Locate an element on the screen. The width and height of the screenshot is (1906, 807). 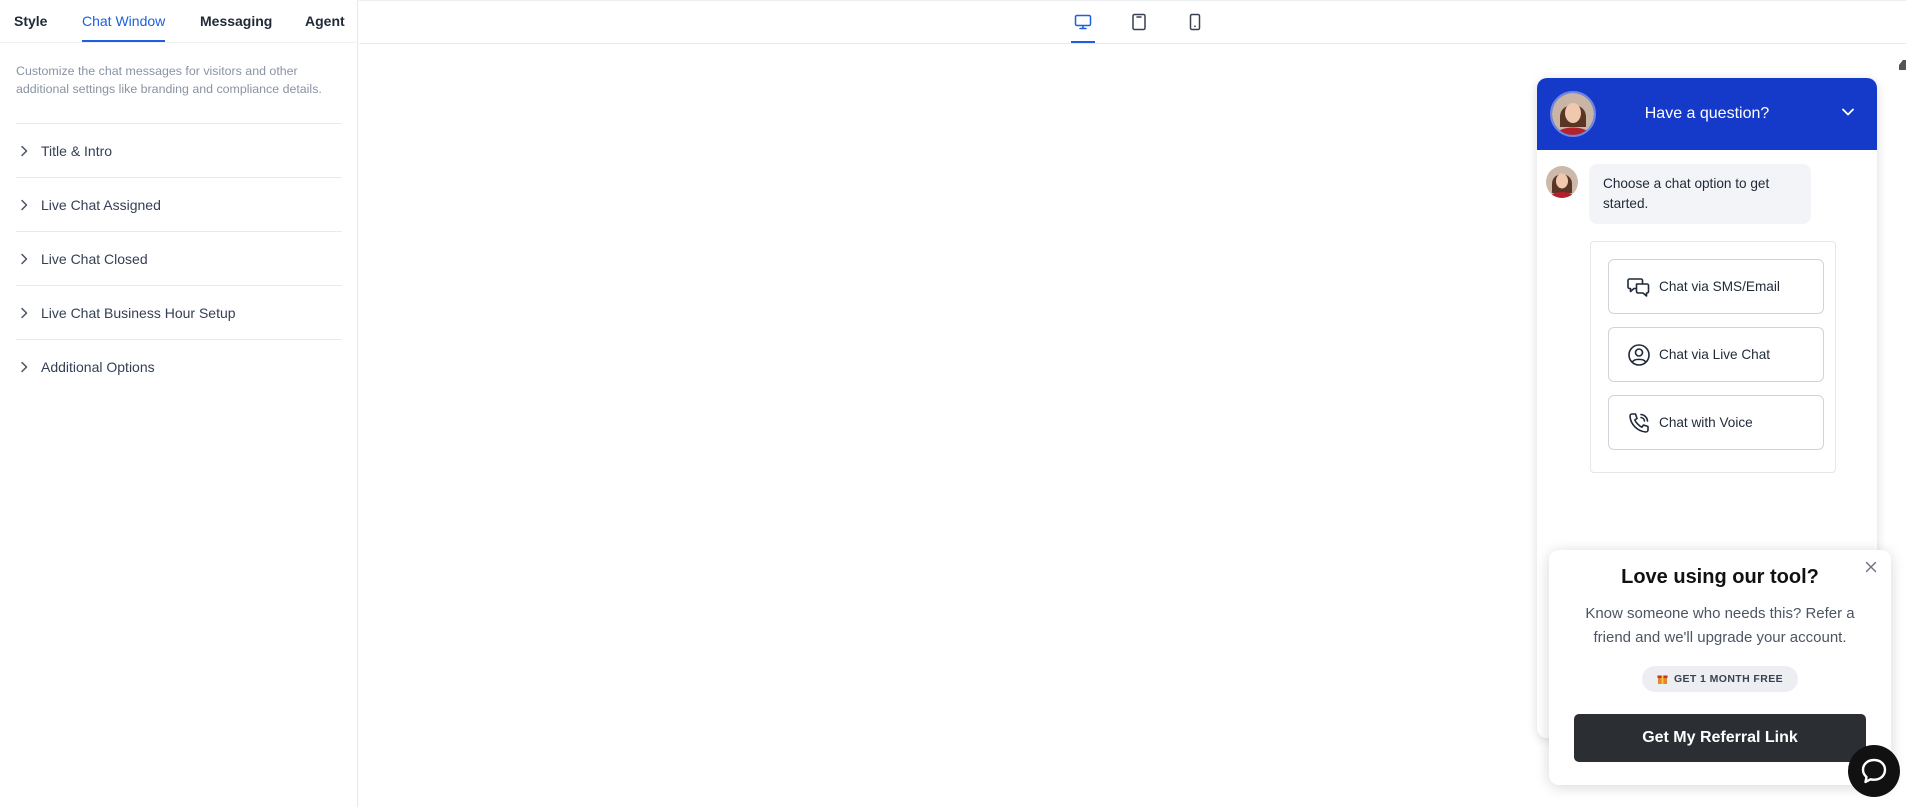
desktop-preview-button is located at coordinates (1083, 22).